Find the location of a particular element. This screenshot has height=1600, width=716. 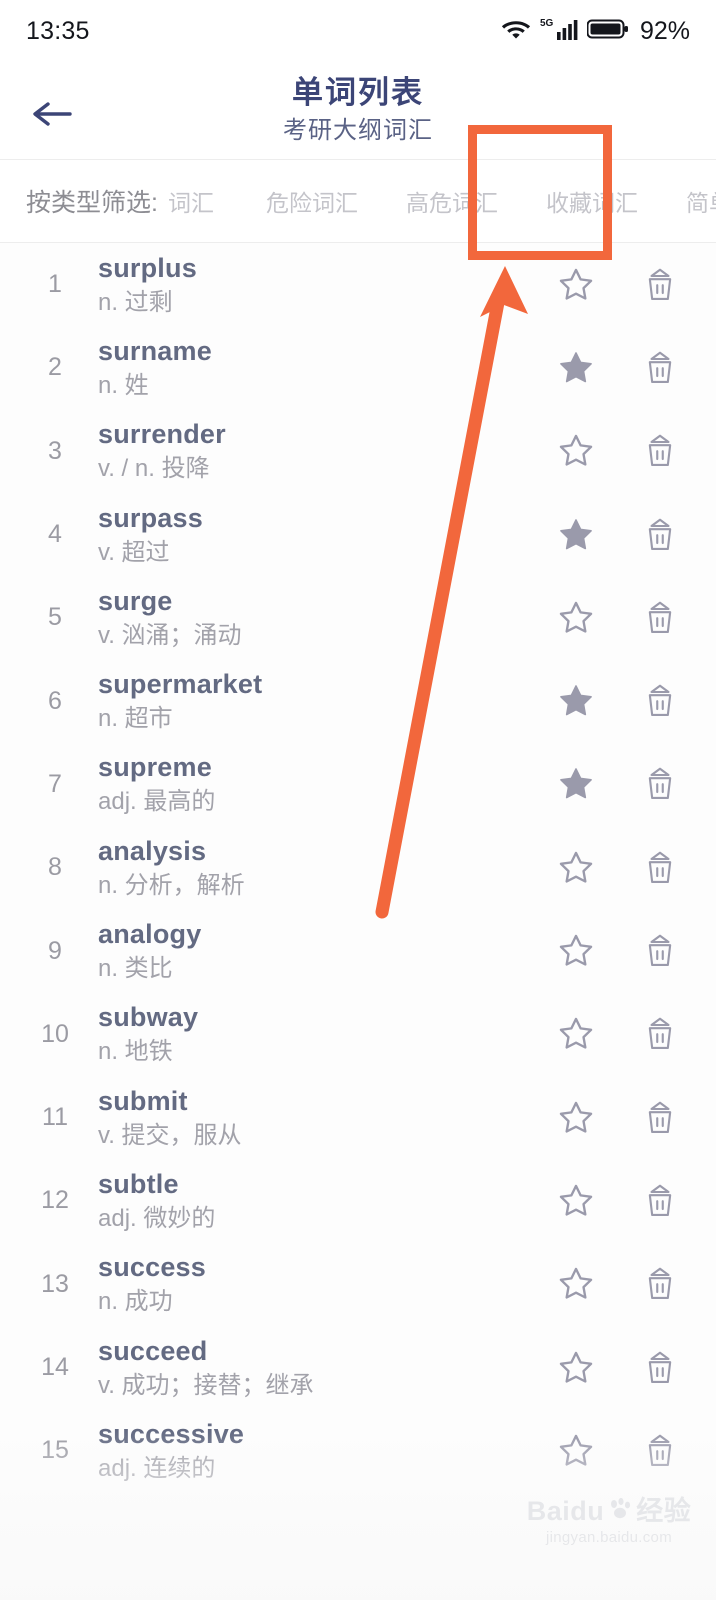

status-time: 13:35 is located at coordinates (58, 30).